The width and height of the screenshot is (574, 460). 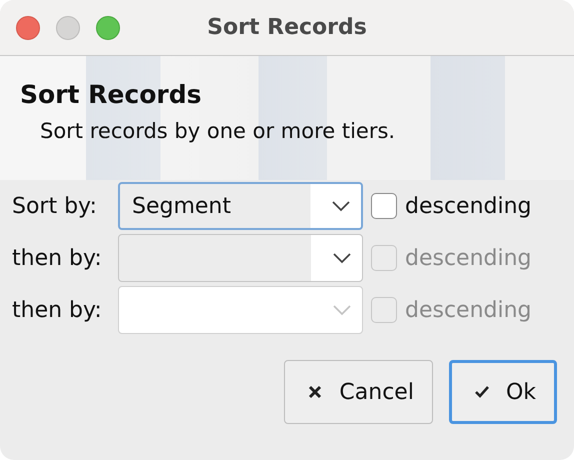 What do you see at coordinates (111, 94) in the screenshot?
I see `banner-title: Sort Records` at bounding box center [111, 94].